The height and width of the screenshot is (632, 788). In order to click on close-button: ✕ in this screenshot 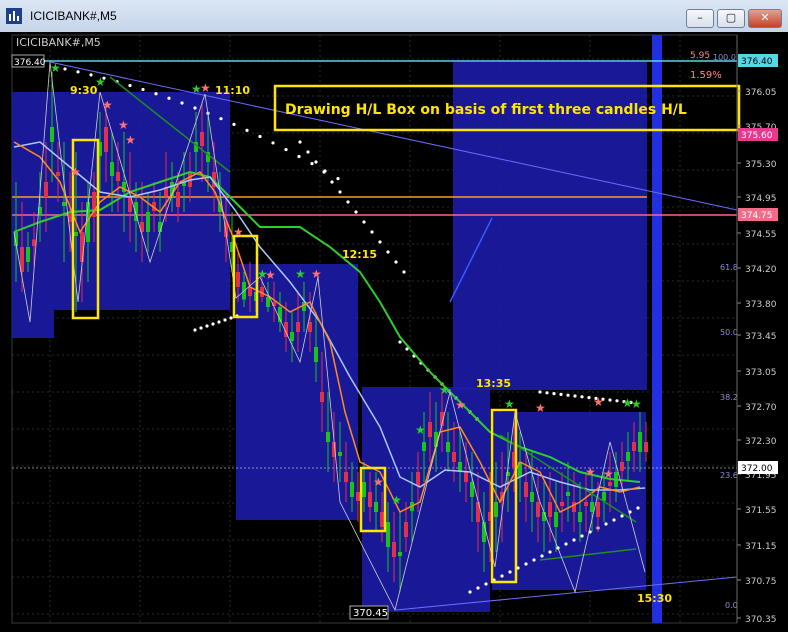, I will do `click(765, 18)`.